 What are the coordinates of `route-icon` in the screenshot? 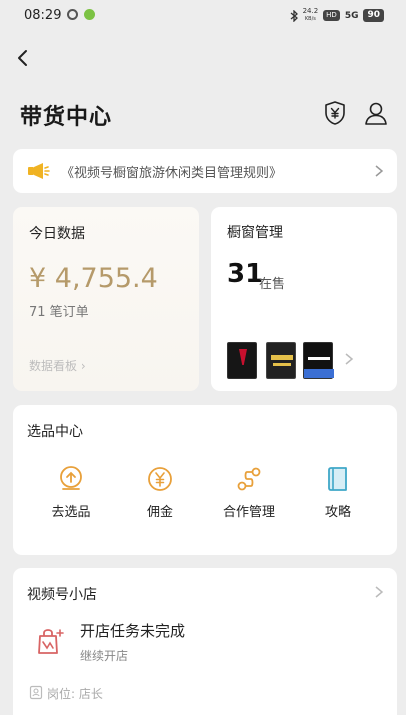 It's located at (249, 479).